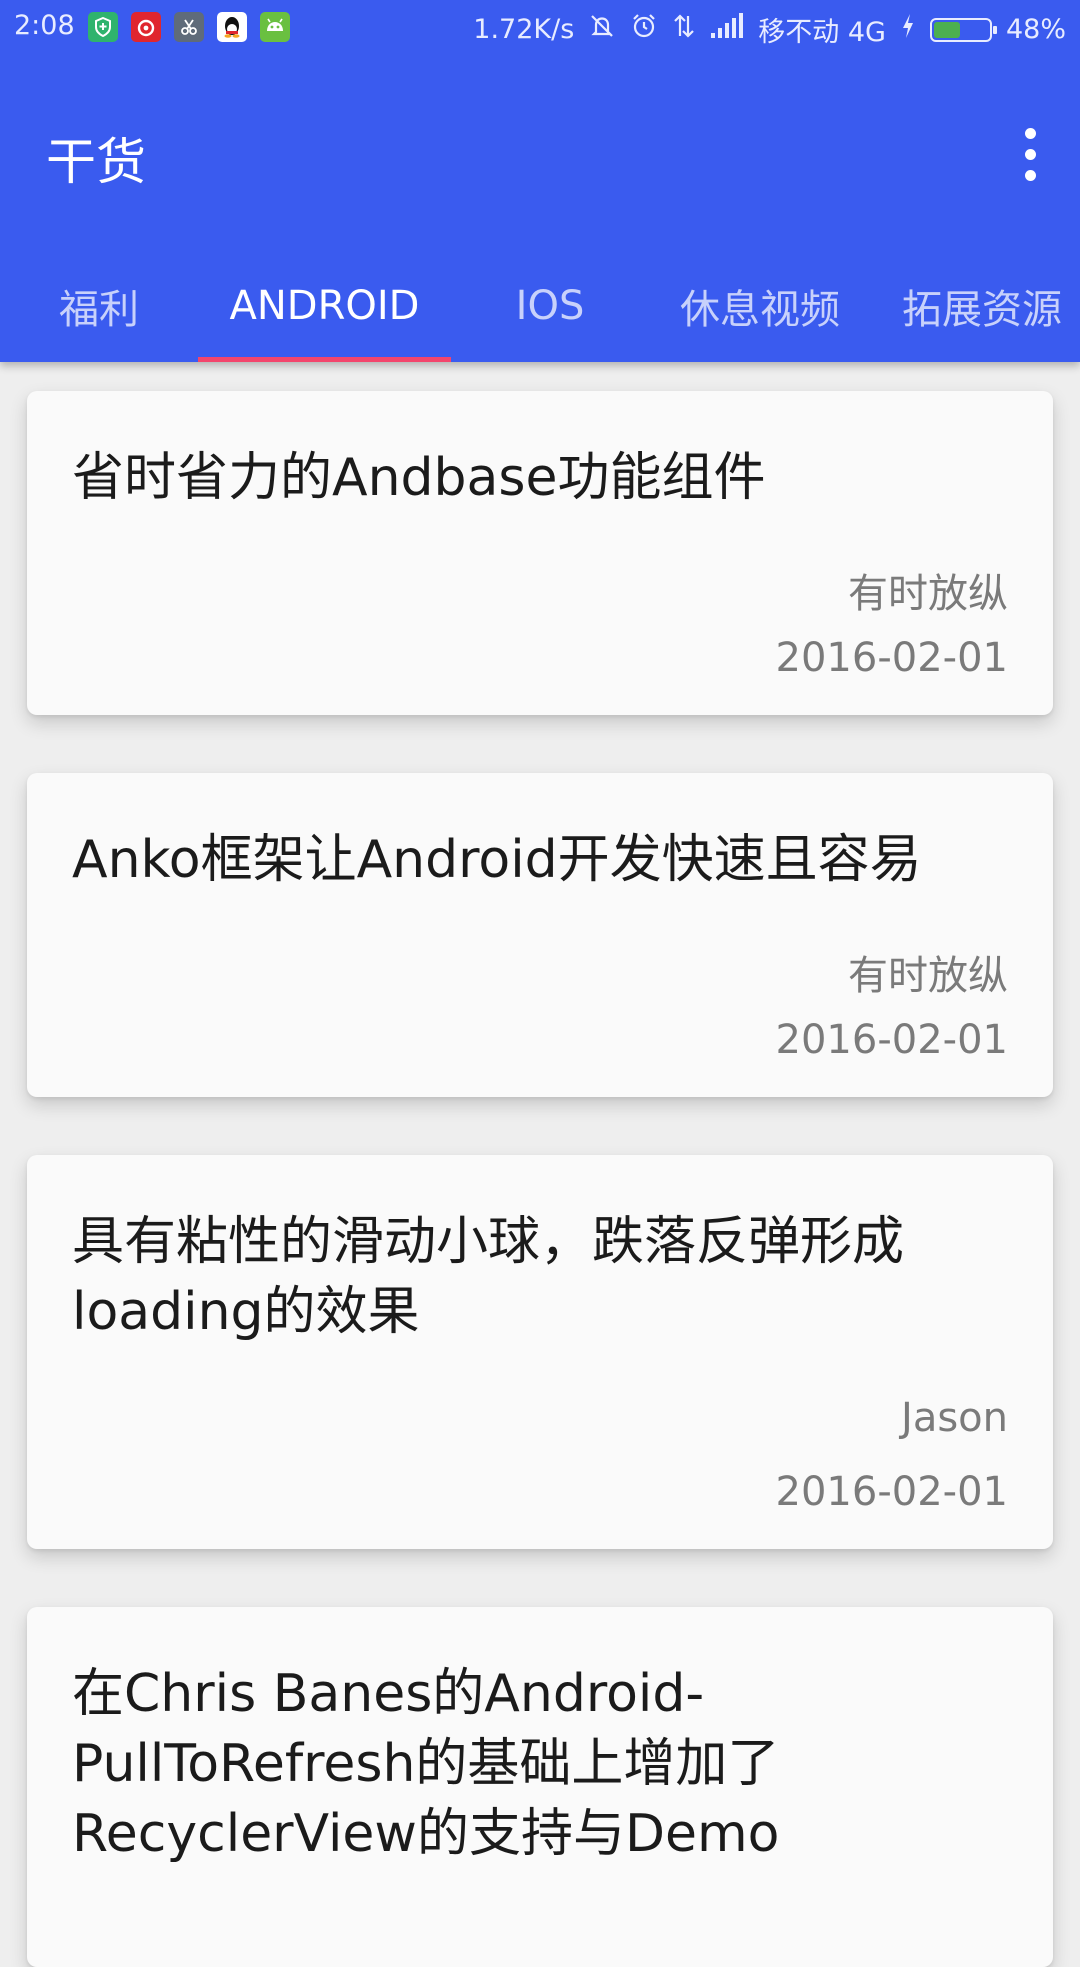 The width and height of the screenshot is (1080, 1967). Describe the element at coordinates (275, 27) in the screenshot. I see `android-app-icon` at that location.